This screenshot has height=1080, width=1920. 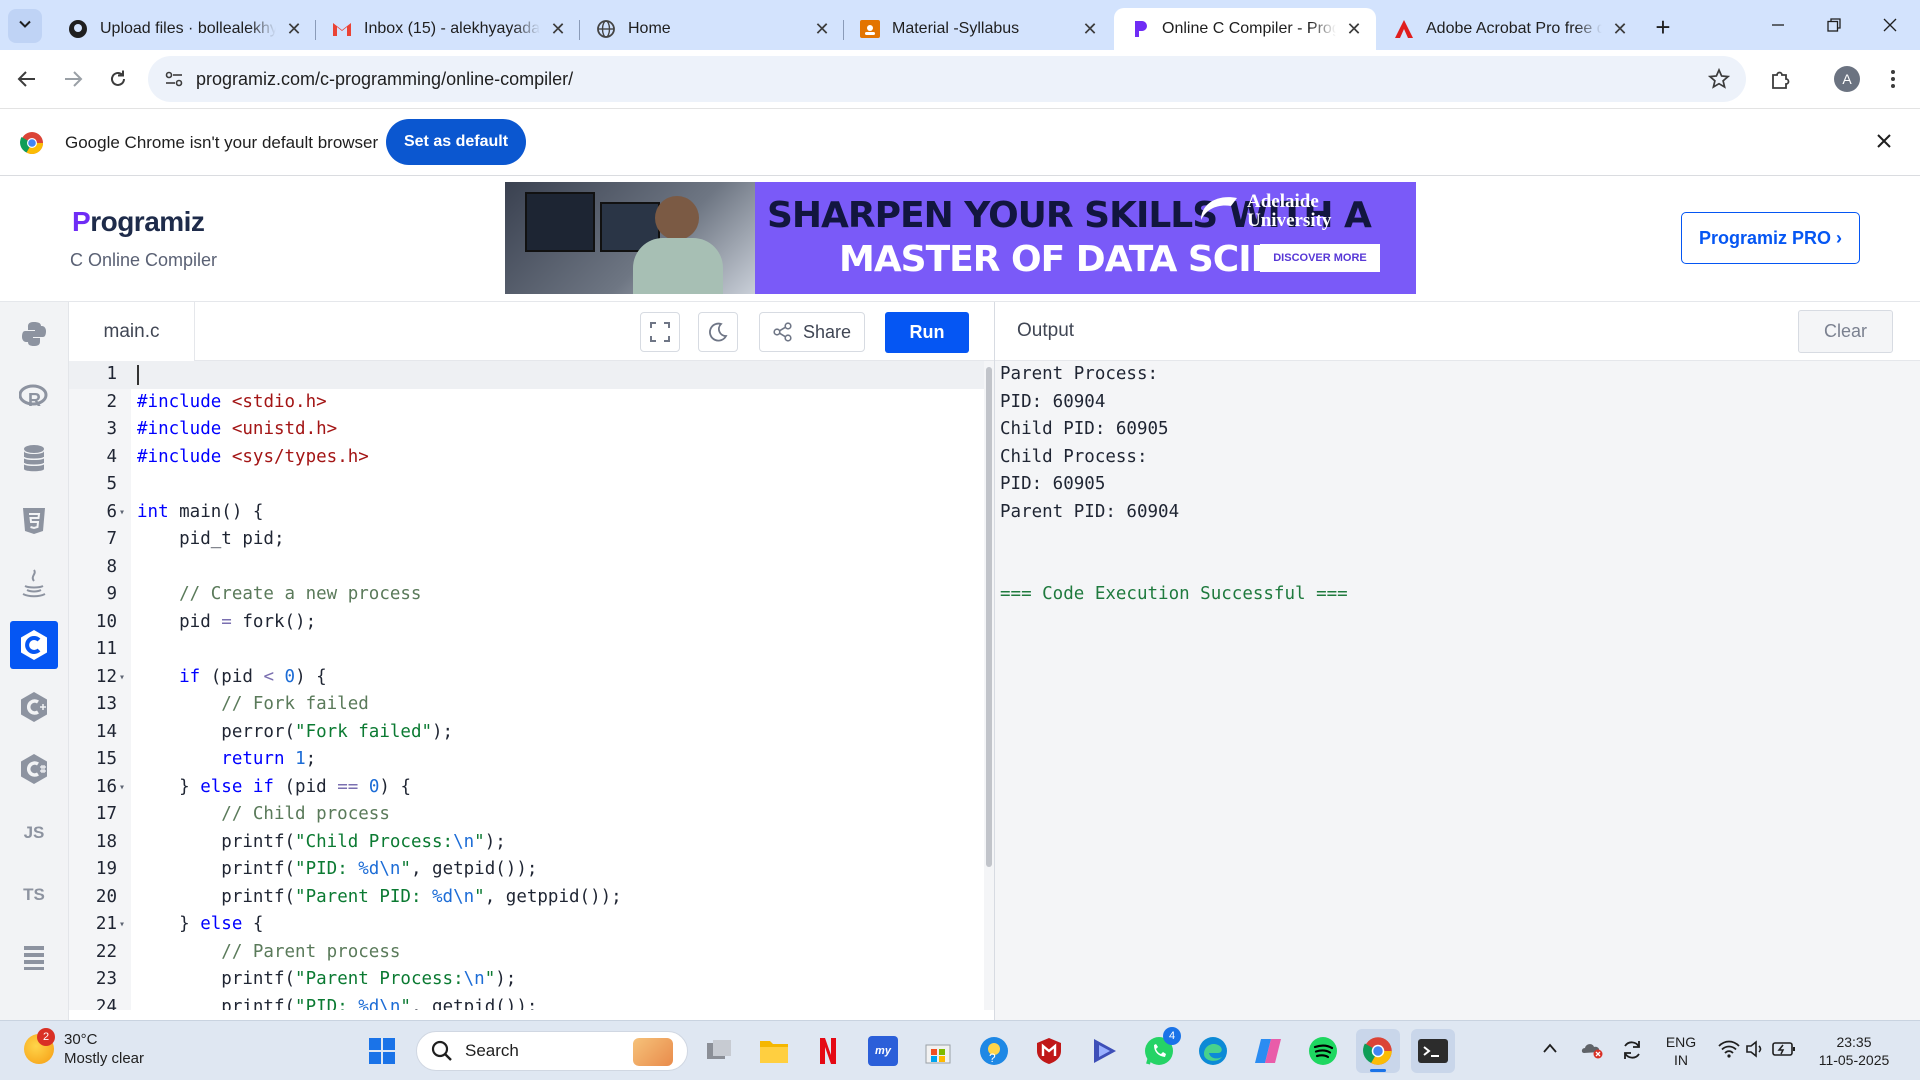 I want to click on text-cursor, so click(x=138, y=375).